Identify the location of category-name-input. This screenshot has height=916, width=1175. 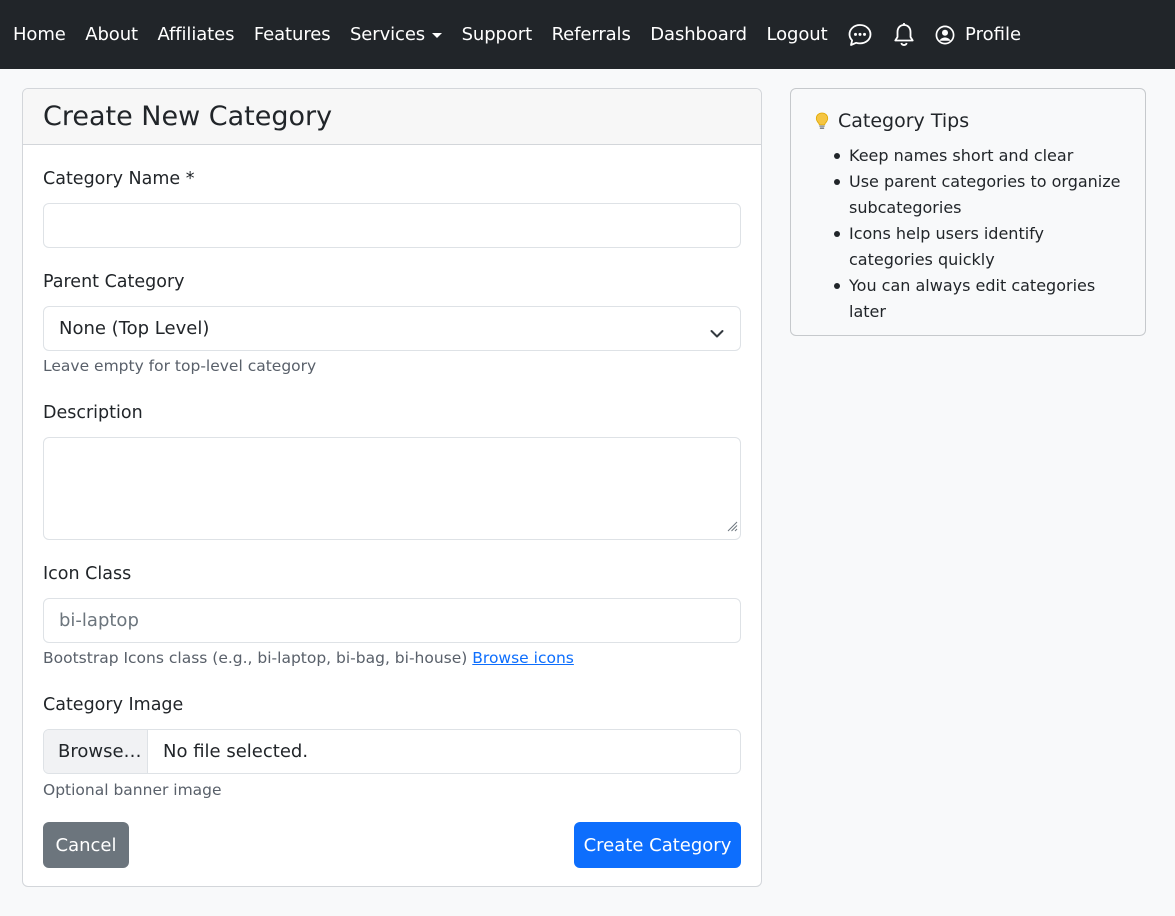
(392, 225).